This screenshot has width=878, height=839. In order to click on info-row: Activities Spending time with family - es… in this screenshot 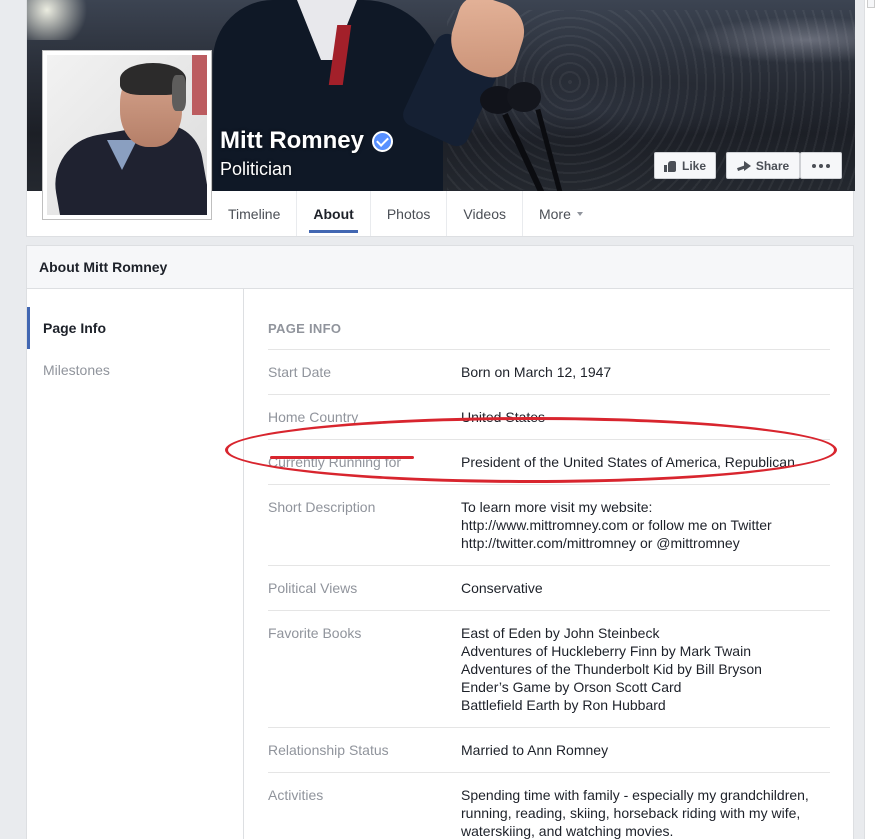, I will do `click(549, 806)`.